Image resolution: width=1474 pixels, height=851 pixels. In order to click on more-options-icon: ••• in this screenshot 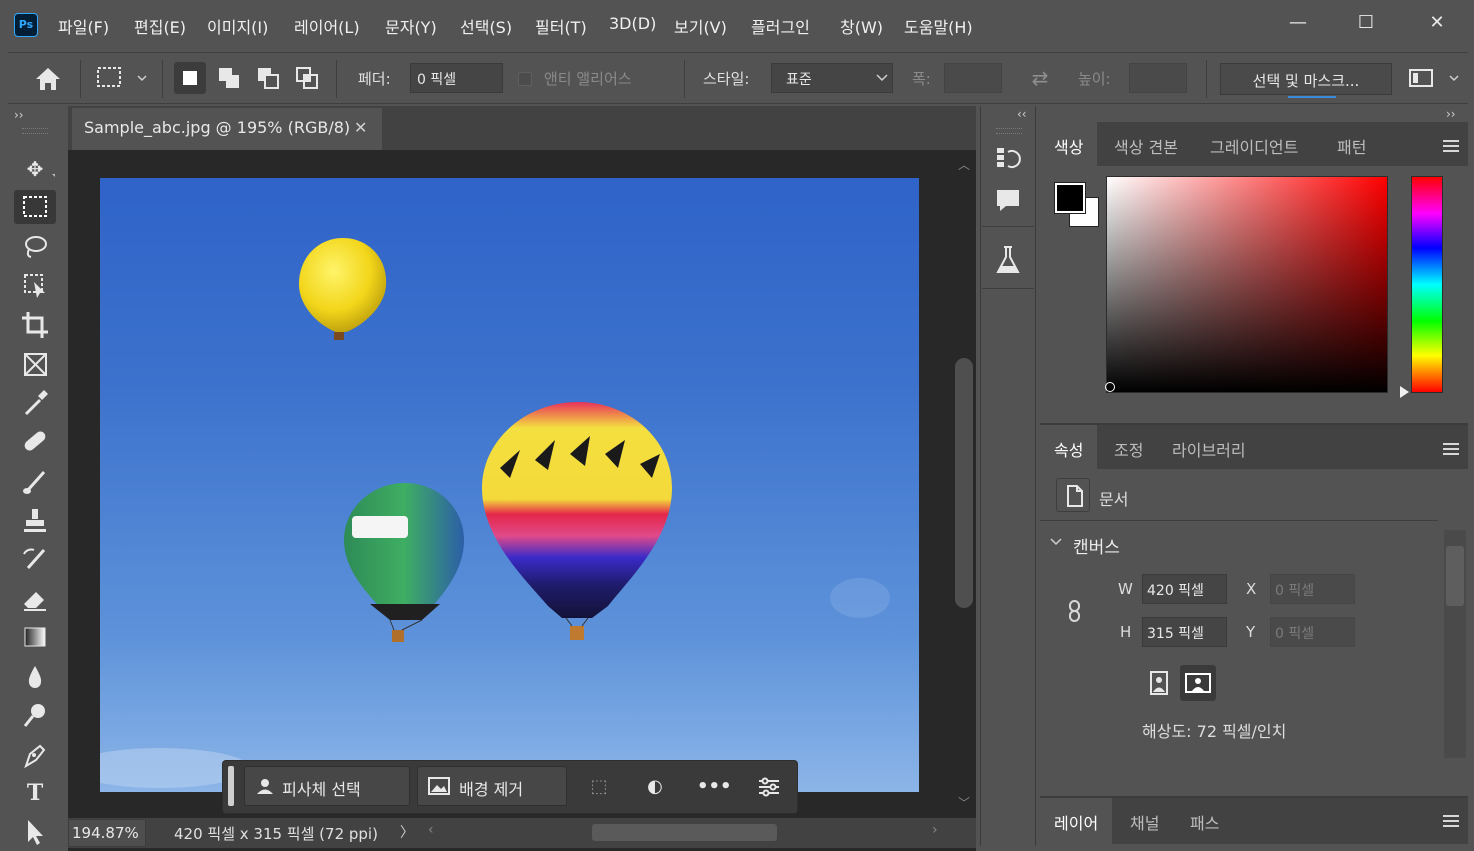, I will do `click(714, 787)`.